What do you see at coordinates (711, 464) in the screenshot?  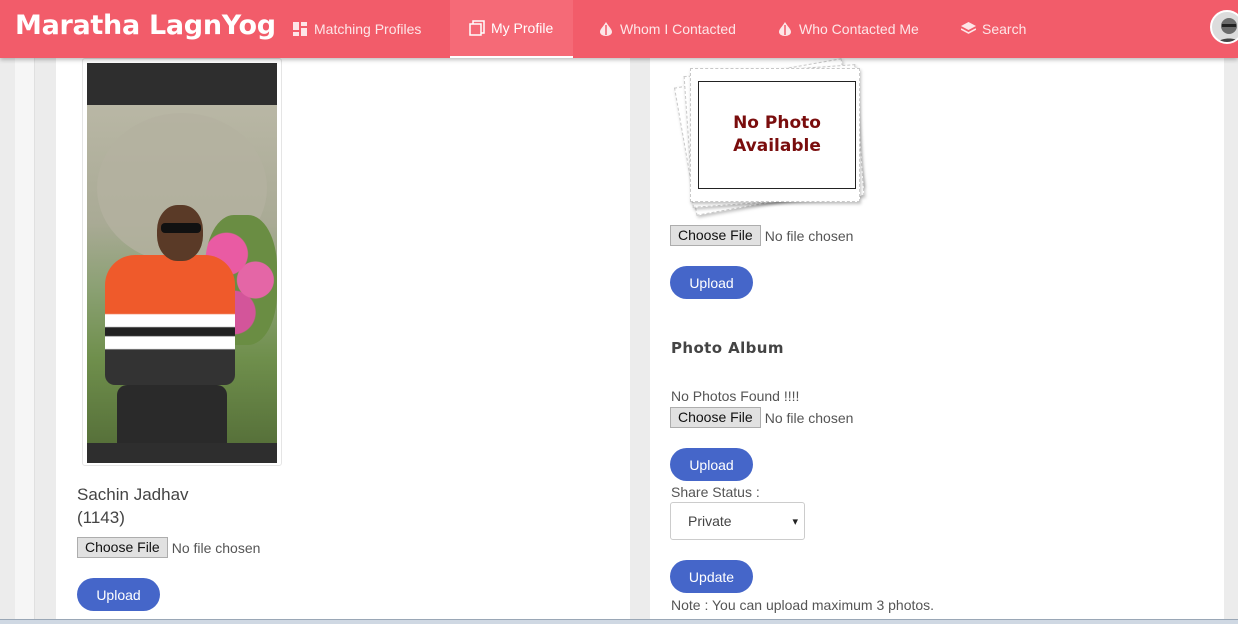 I see `album-upload-button: Upload` at bounding box center [711, 464].